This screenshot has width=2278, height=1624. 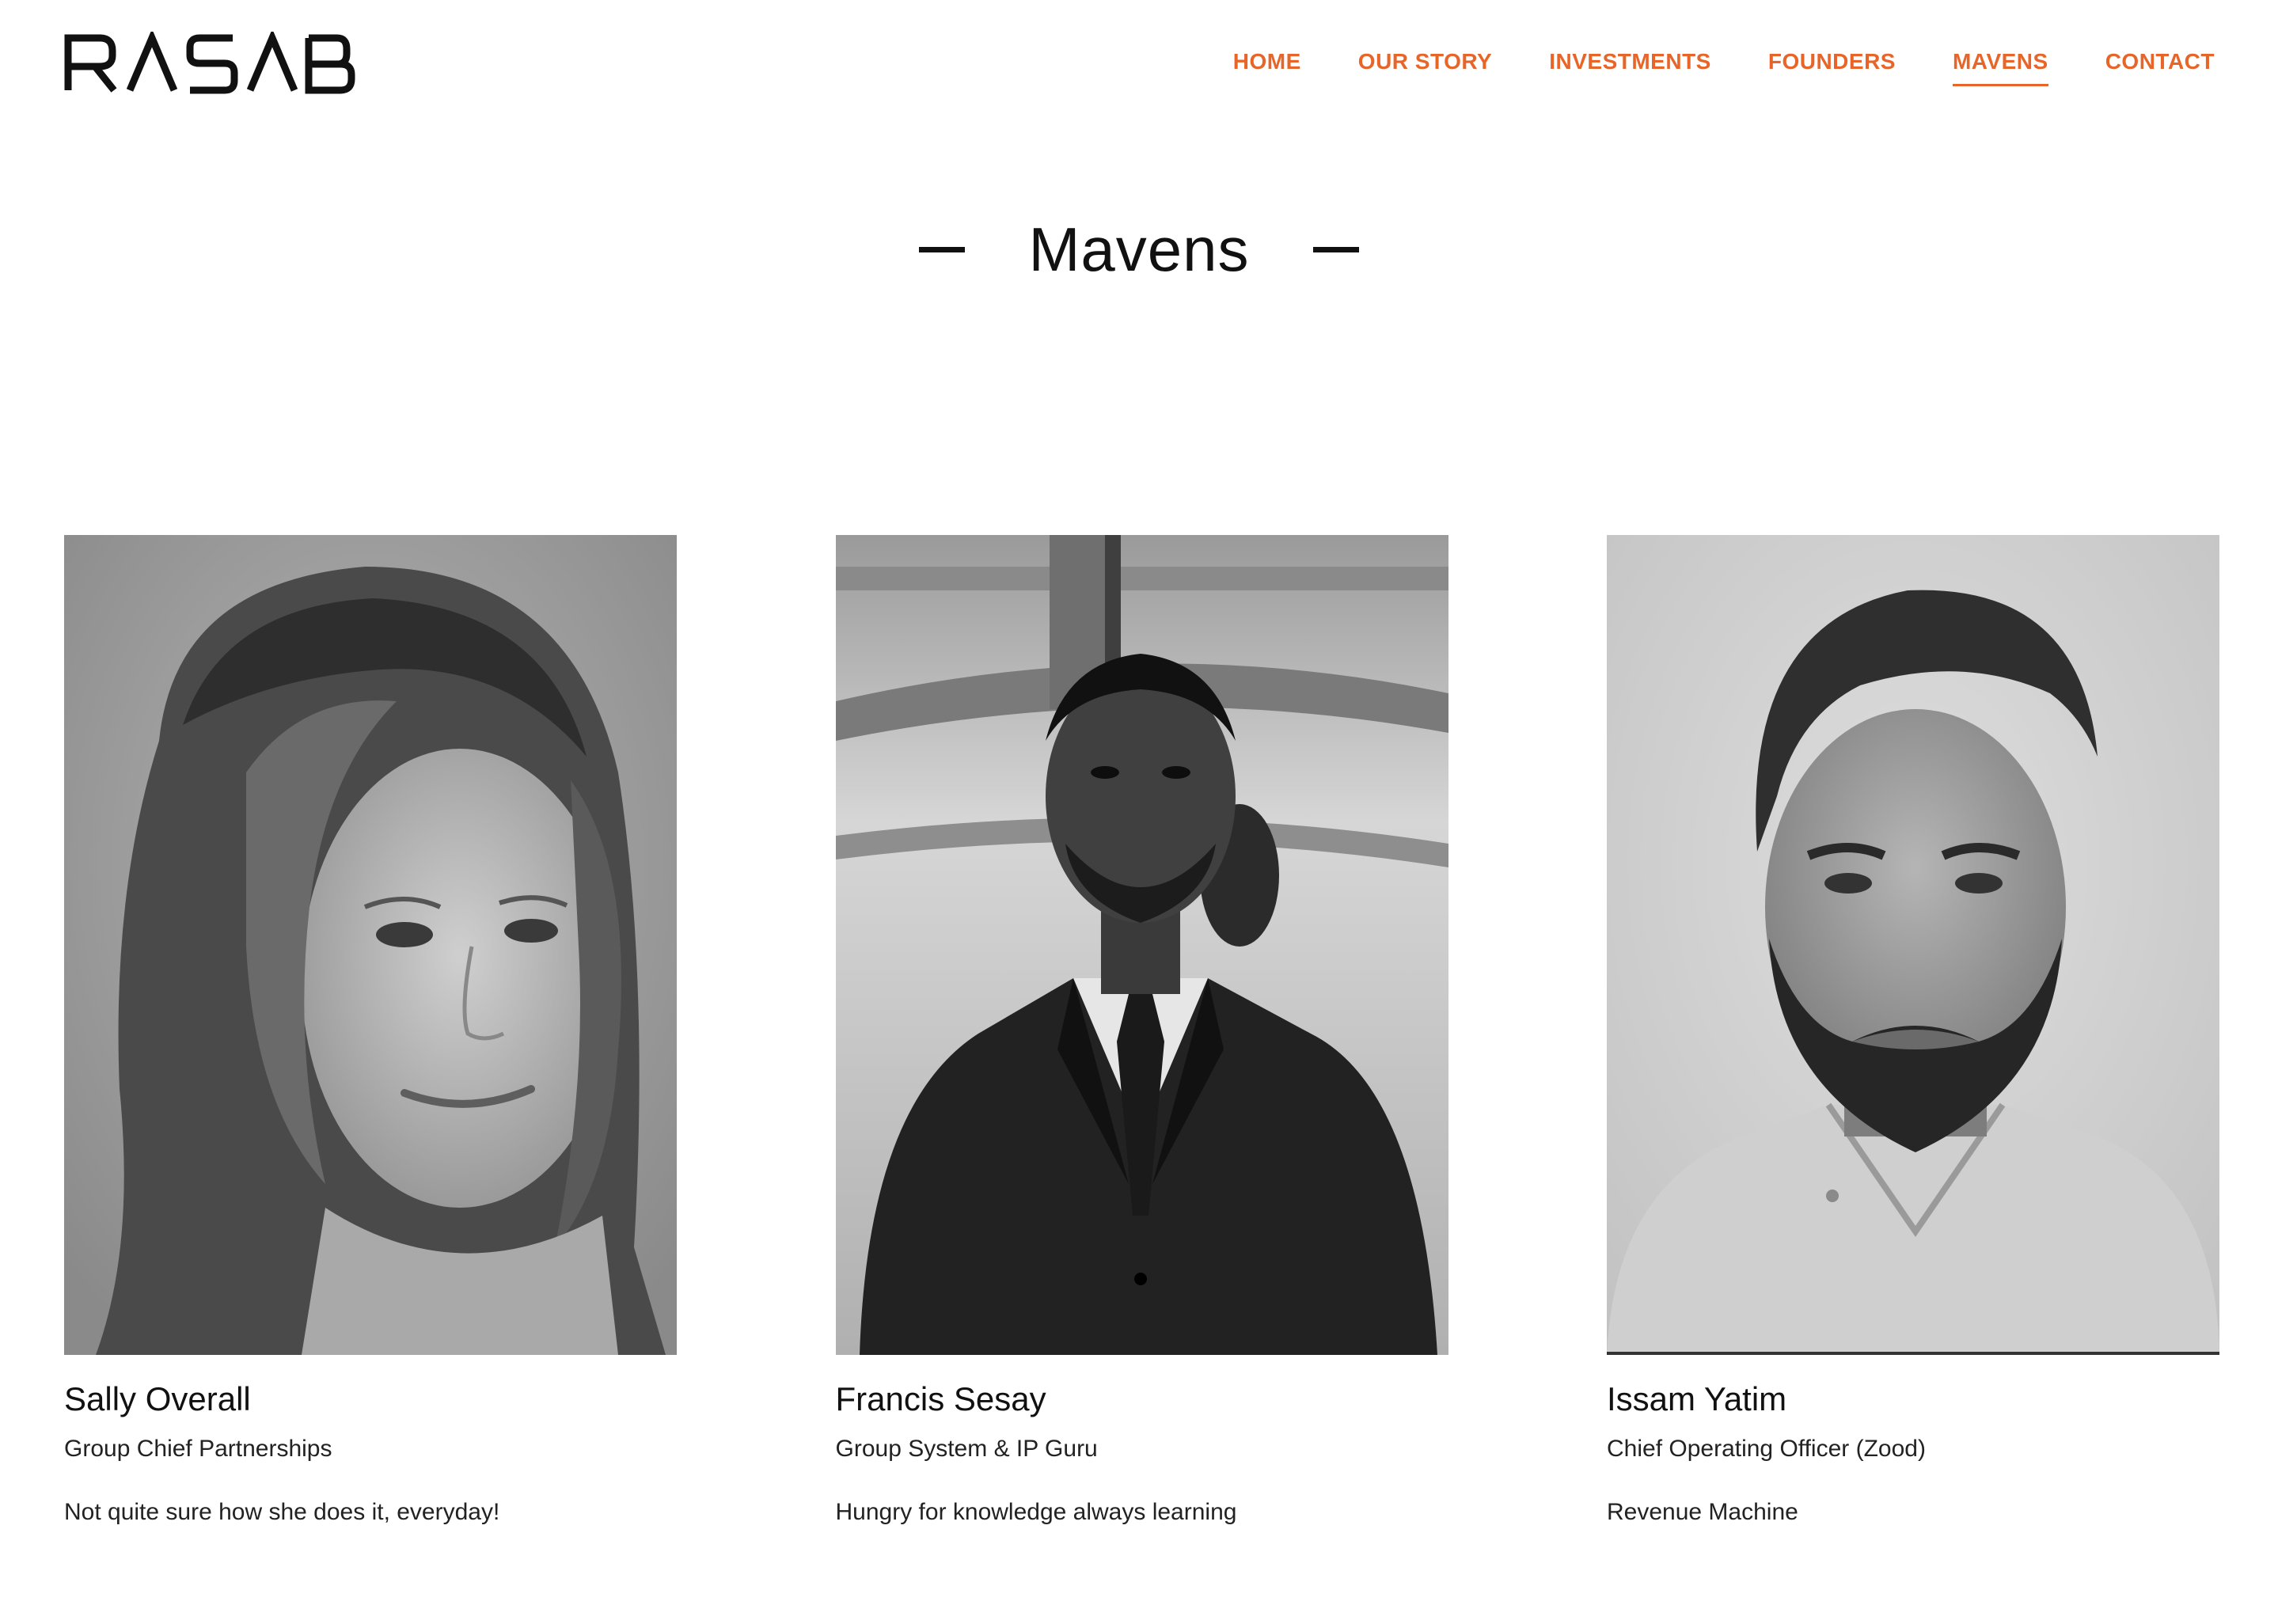 I want to click on nav-item-founders: FOUNDERS, so click(x=1832, y=67).